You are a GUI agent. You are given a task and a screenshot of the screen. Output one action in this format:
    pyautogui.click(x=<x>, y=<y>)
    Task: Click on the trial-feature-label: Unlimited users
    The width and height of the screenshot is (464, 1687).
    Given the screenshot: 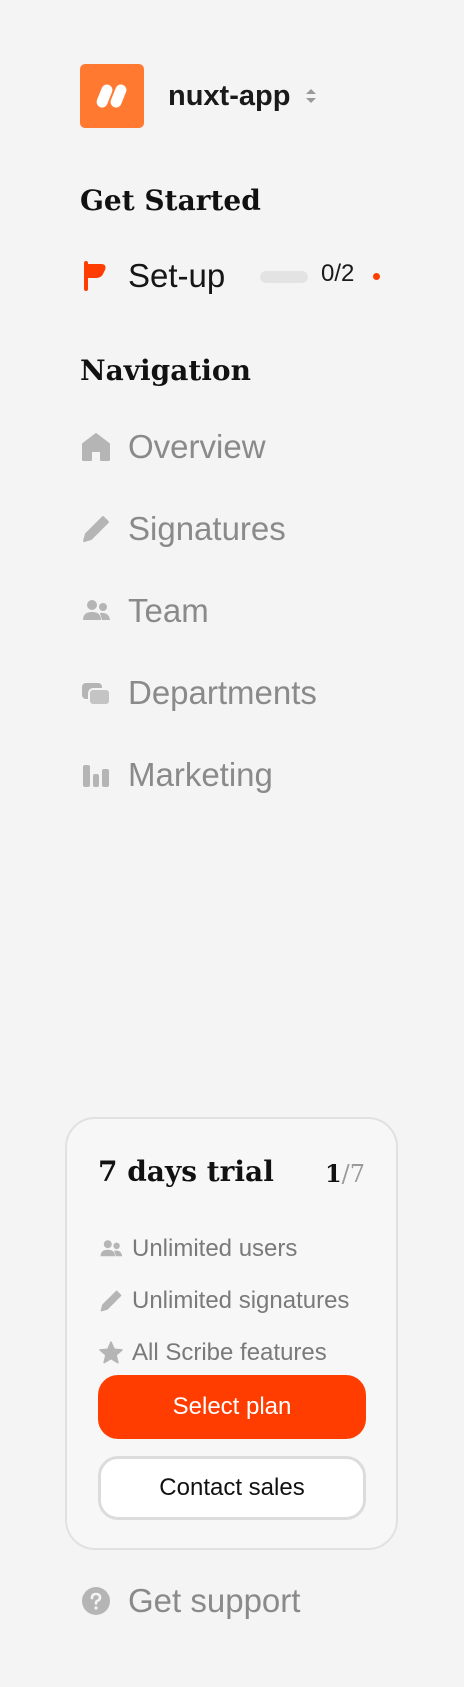 What is the action you would take?
    pyautogui.click(x=215, y=1248)
    